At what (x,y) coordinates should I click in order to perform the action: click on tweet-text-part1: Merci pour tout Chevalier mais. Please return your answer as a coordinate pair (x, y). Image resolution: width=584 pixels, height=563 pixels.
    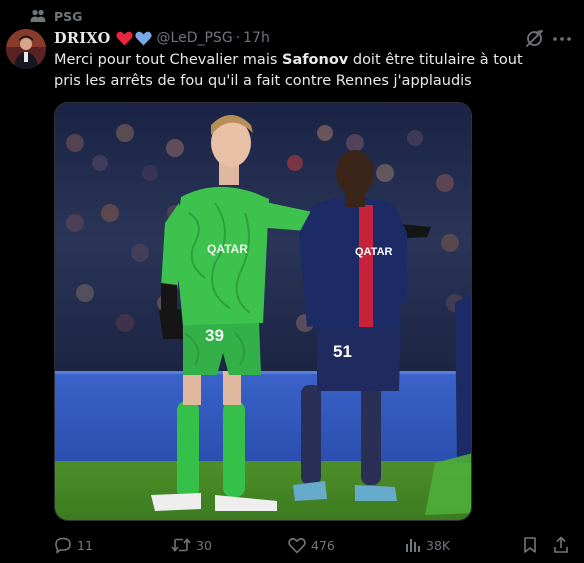
    Looking at the image, I should click on (168, 60).